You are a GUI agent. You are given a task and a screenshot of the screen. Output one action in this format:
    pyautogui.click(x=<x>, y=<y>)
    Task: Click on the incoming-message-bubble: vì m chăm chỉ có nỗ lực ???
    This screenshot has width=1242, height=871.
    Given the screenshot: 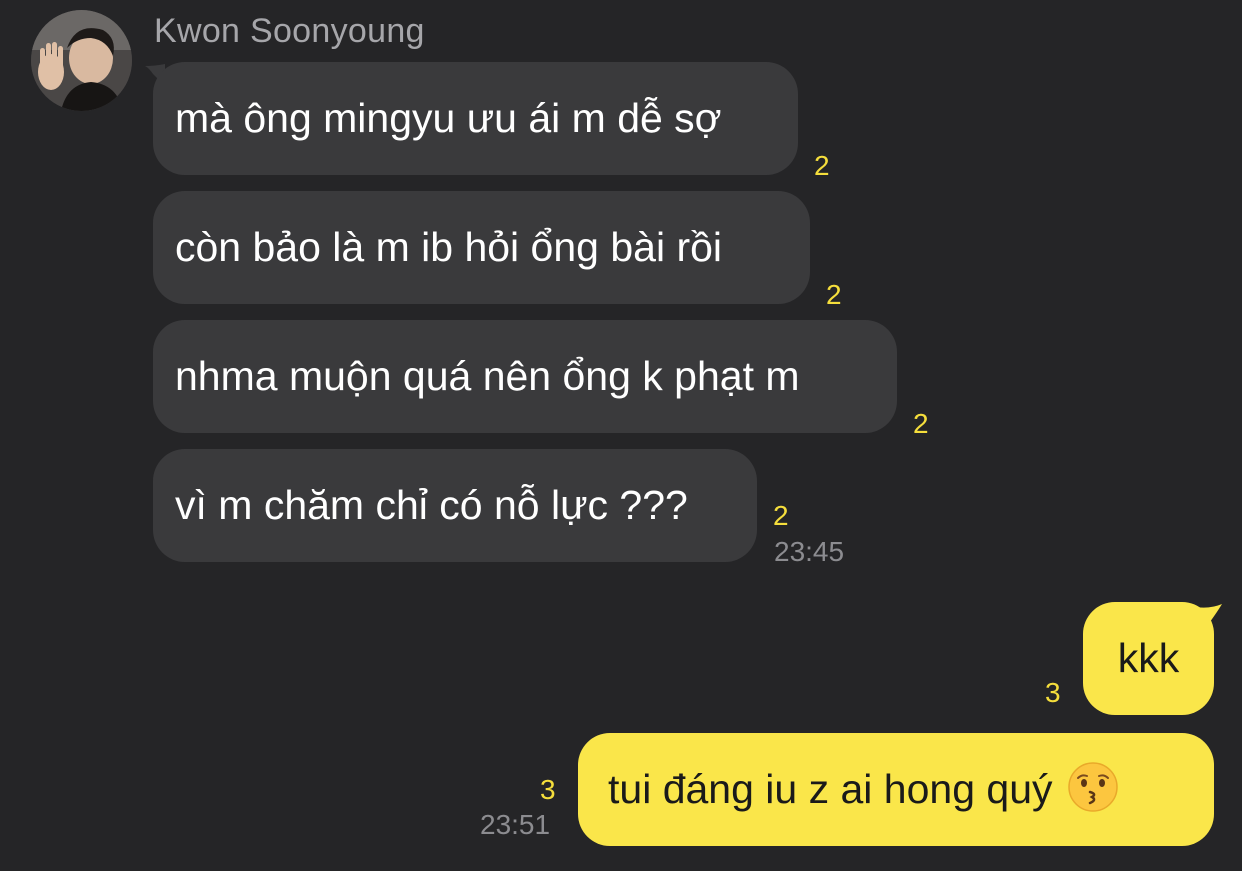 What is the action you would take?
    pyautogui.click(x=455, y=505)
    